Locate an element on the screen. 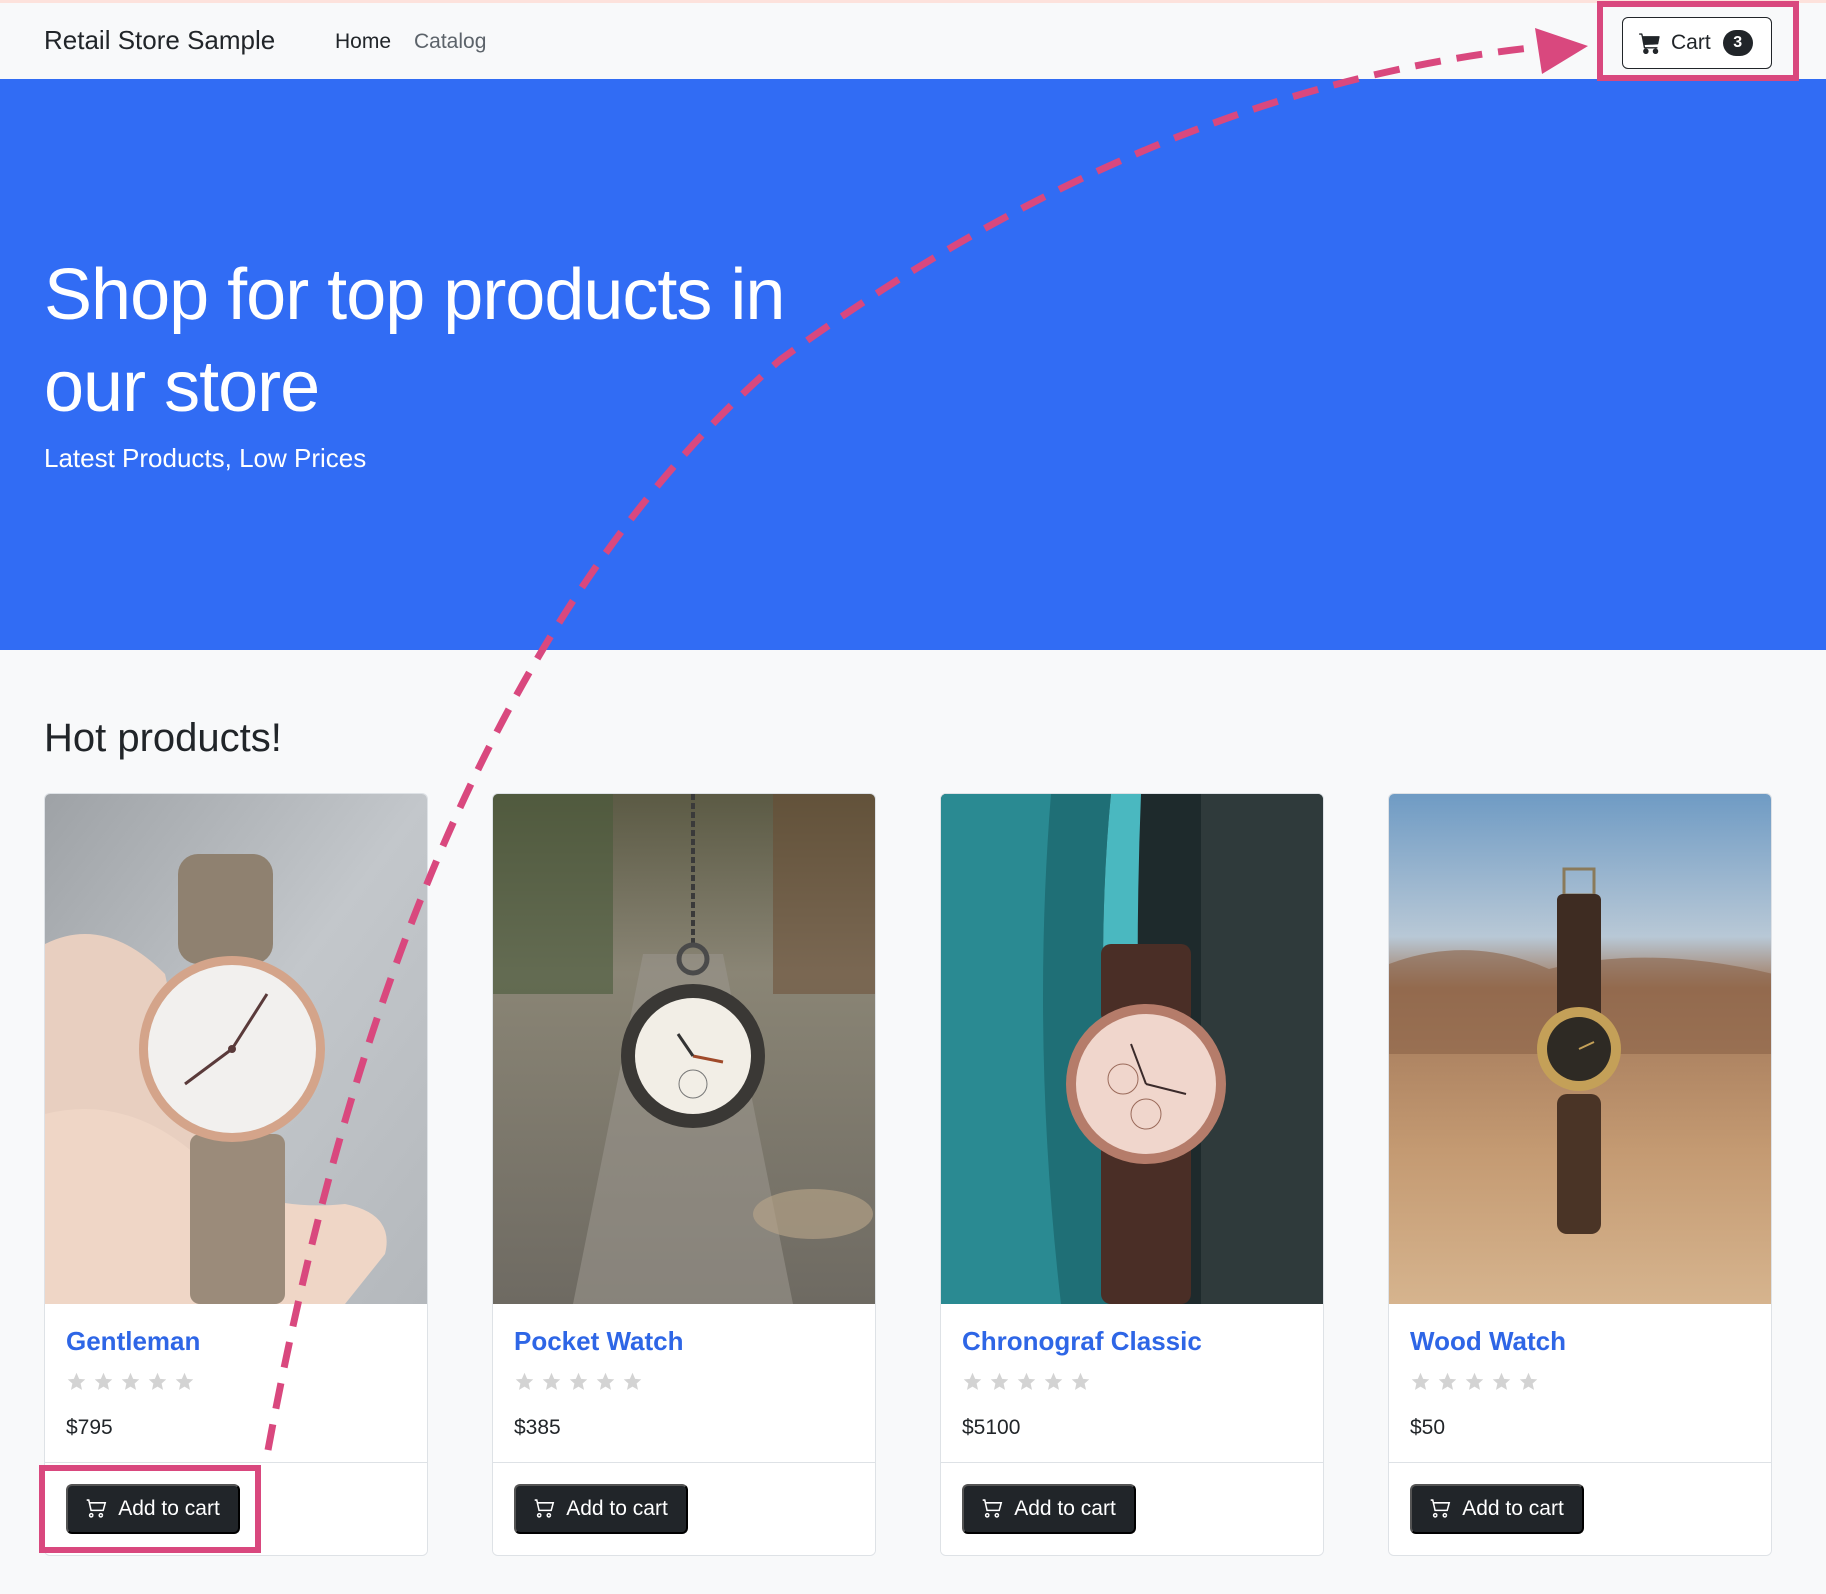  product-card: Pocket Watch $385 Add to cart is located at coordinates (684, 1174).